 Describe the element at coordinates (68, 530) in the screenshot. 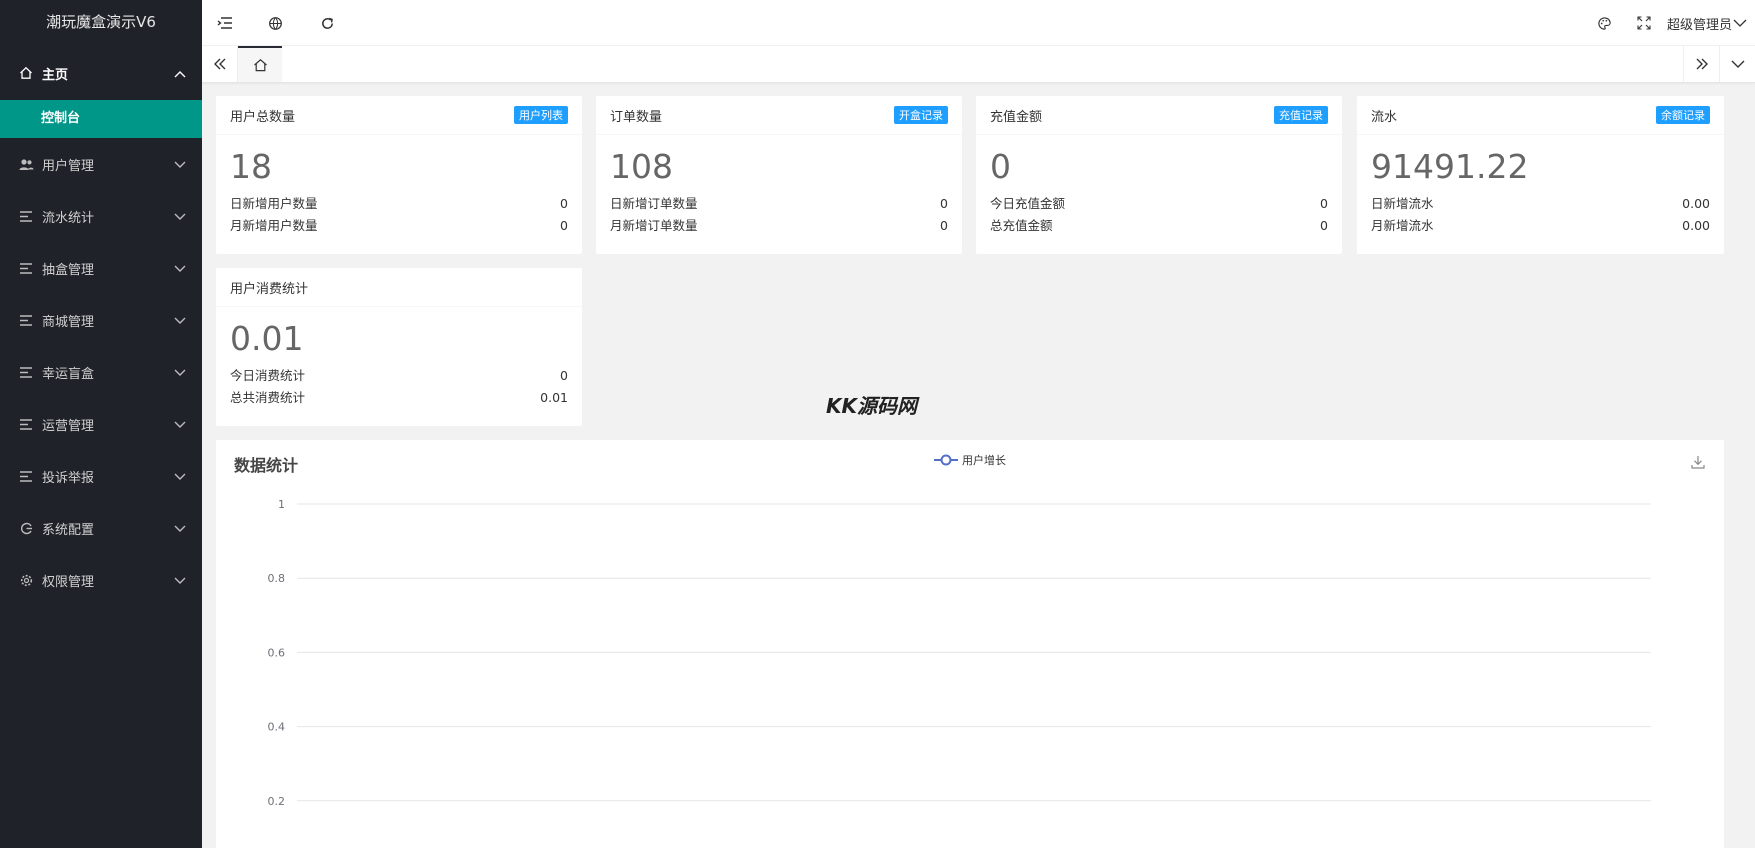

I see `sidebar-item-label: 系统配置` at that location.